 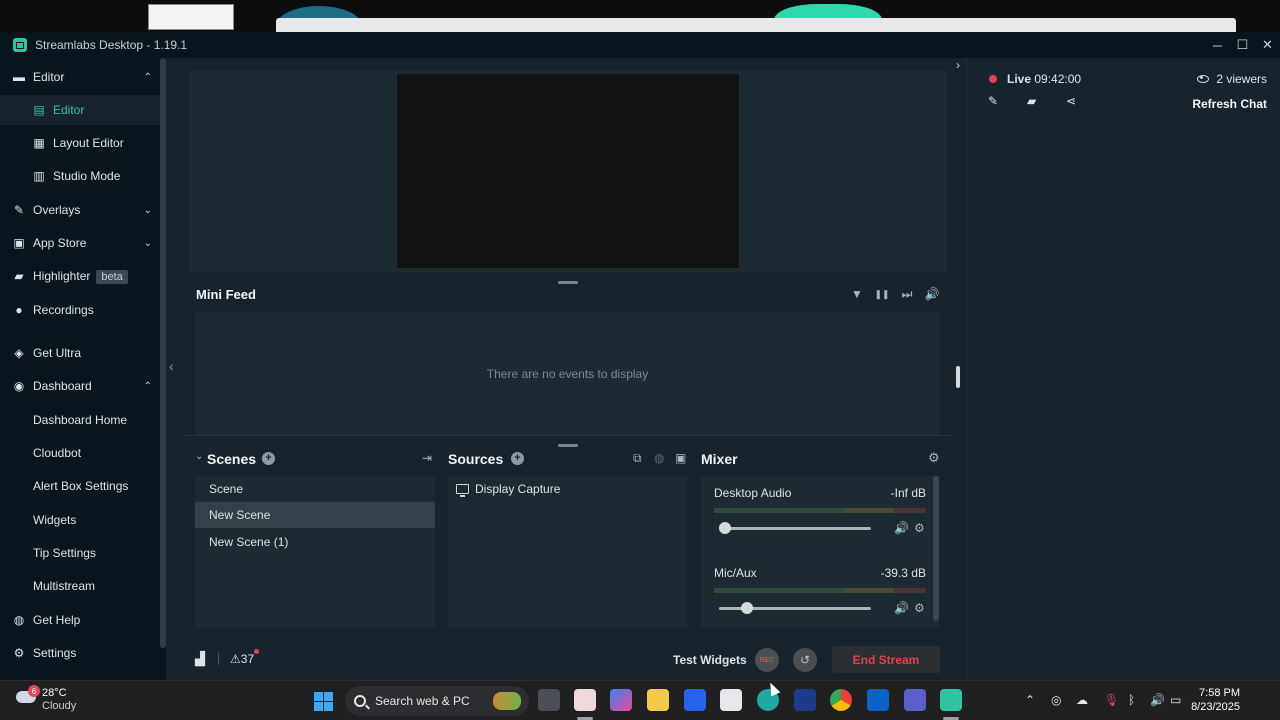 What do you see at coordinates (1175, 700) in the screenshot?
I see `battery-icon: ▭` at bounding box center [1175, 700].